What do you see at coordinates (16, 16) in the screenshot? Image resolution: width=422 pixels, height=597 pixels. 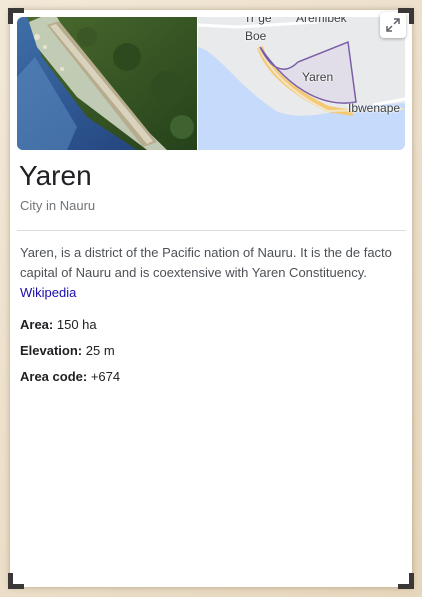 I see `frame-corner-top-left` at bounding box center [16, 16].